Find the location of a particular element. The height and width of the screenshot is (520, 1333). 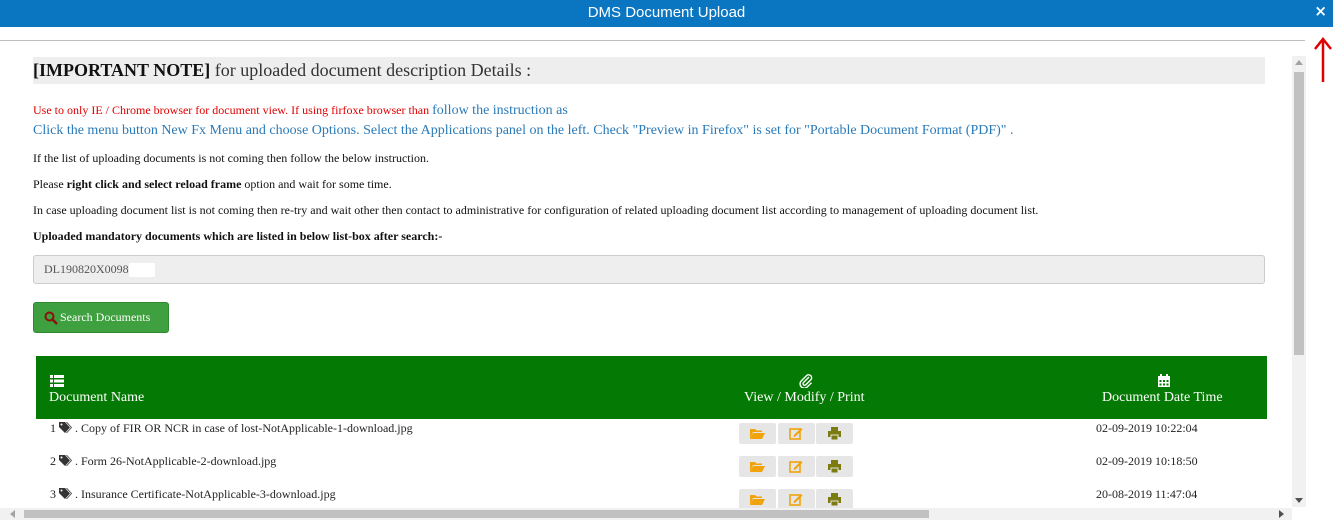

horizontal-scroll-thumb is located at coordinates (476, 514).